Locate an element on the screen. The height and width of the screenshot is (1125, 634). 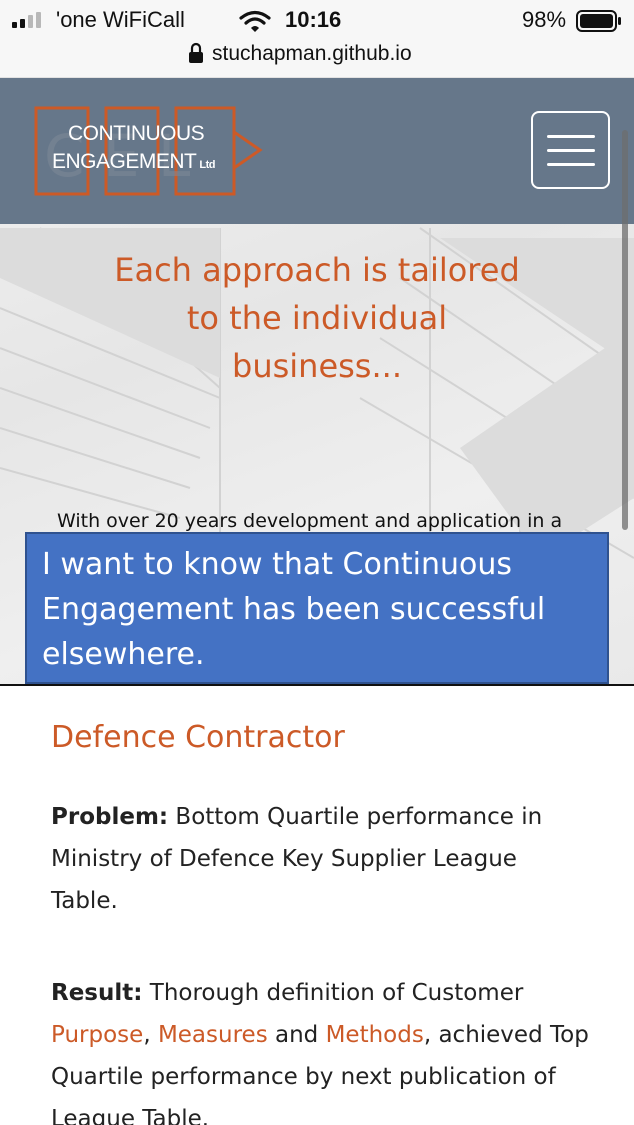
tagline-line1: Each approach is tailored is located at coordinates (317, 270).